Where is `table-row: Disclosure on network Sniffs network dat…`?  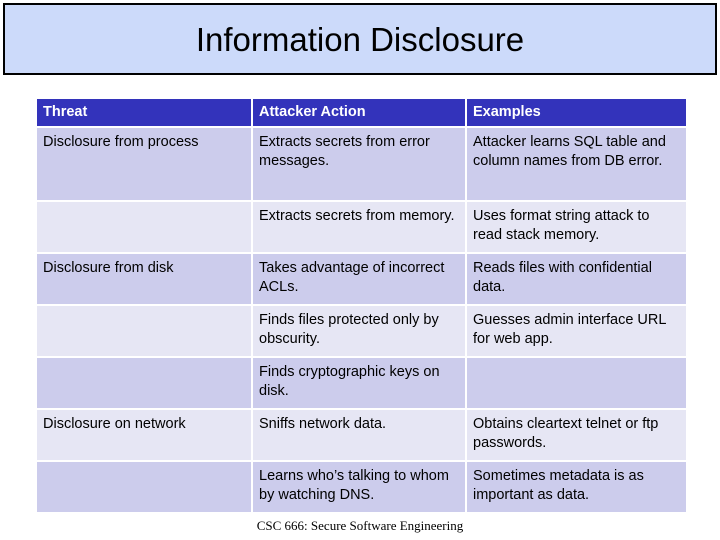 table-row: Disclosure on network Sniffs network dat… is located at coordinates (361, 435).